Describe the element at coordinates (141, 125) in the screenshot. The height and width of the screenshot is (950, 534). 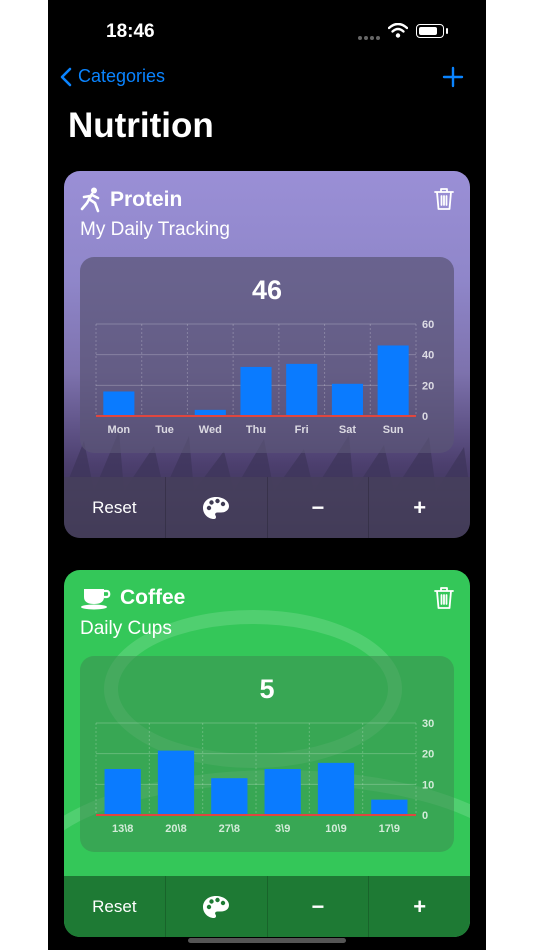
I see `page-title: Nutrition` at that location.